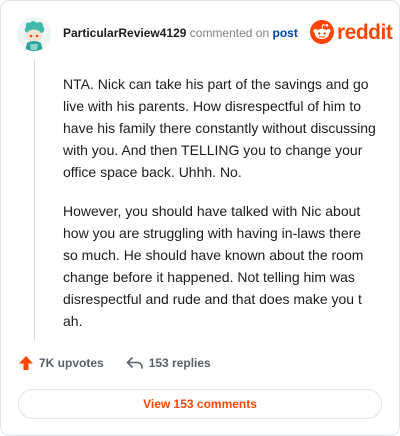 The width and height of the screenshot is (400, 436). Describe the element at coordinates (179, 363) in the screenshot. I see `reply-count: 153 replies` at that location.